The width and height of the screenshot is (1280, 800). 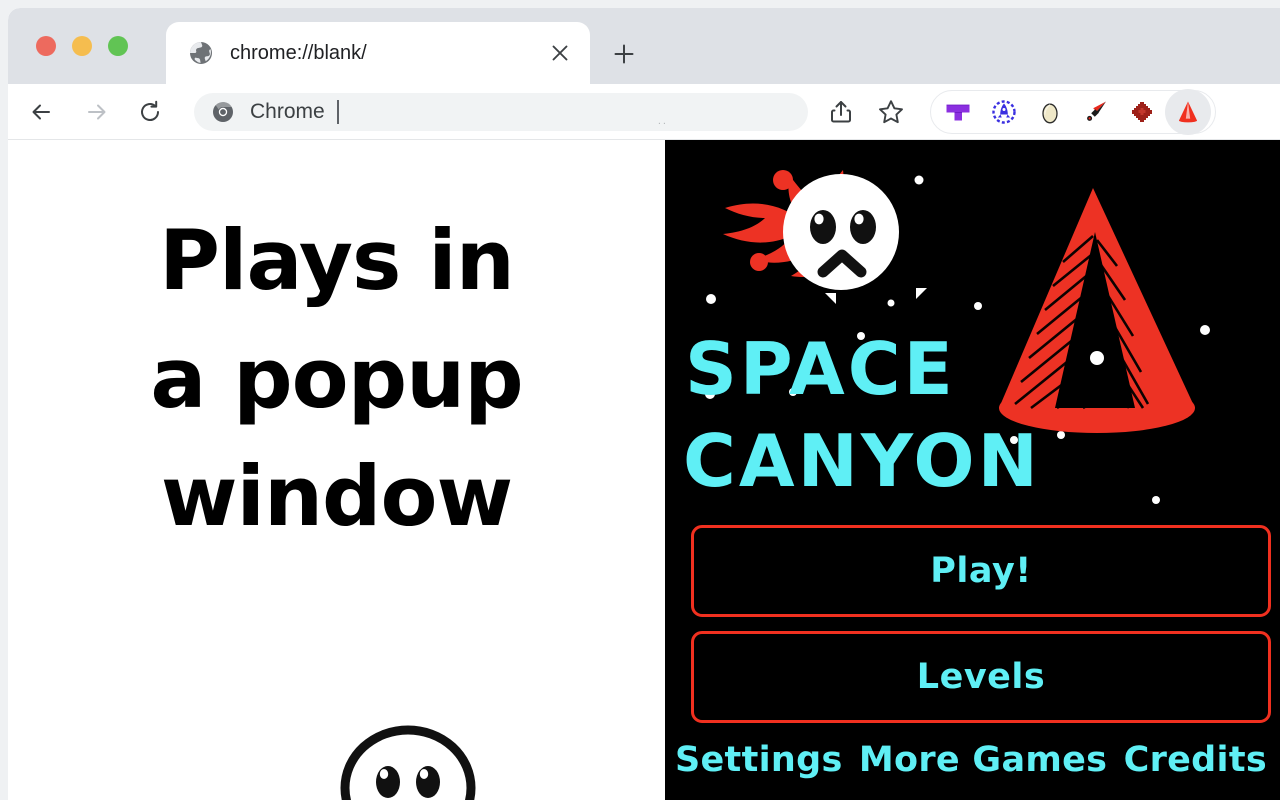 I want to click on tab-strip: chrome://blank/, so click(x=644, y=46).